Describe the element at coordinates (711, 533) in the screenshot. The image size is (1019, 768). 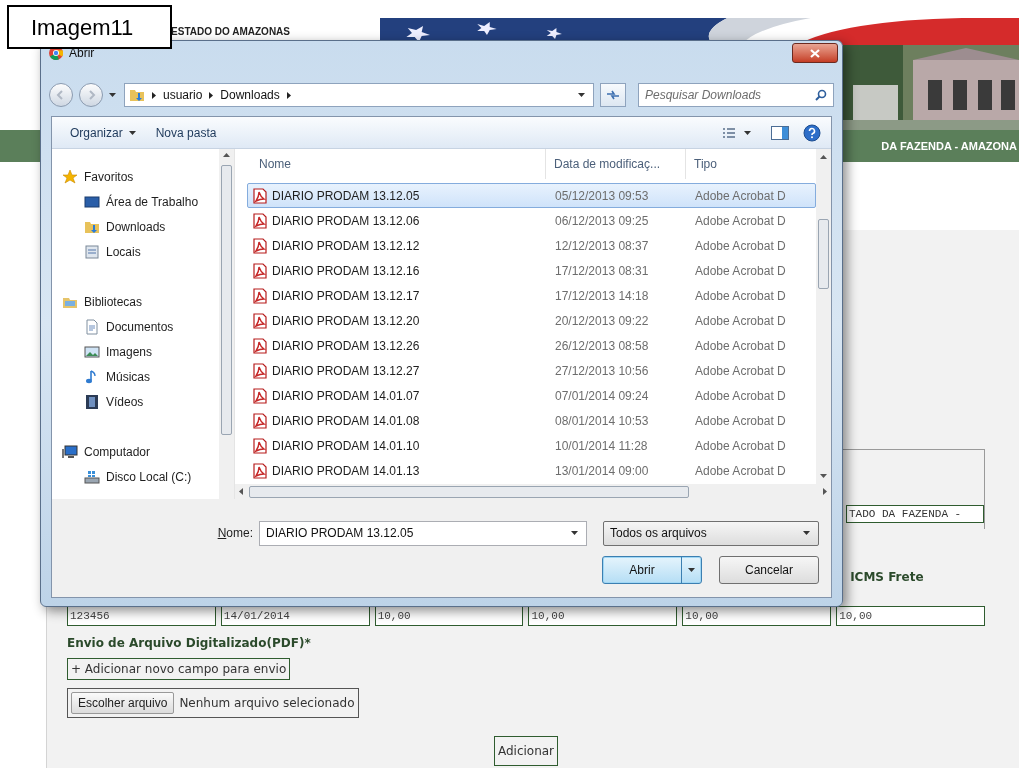
I see `file-type-select: Todos os arquivos` at that location.